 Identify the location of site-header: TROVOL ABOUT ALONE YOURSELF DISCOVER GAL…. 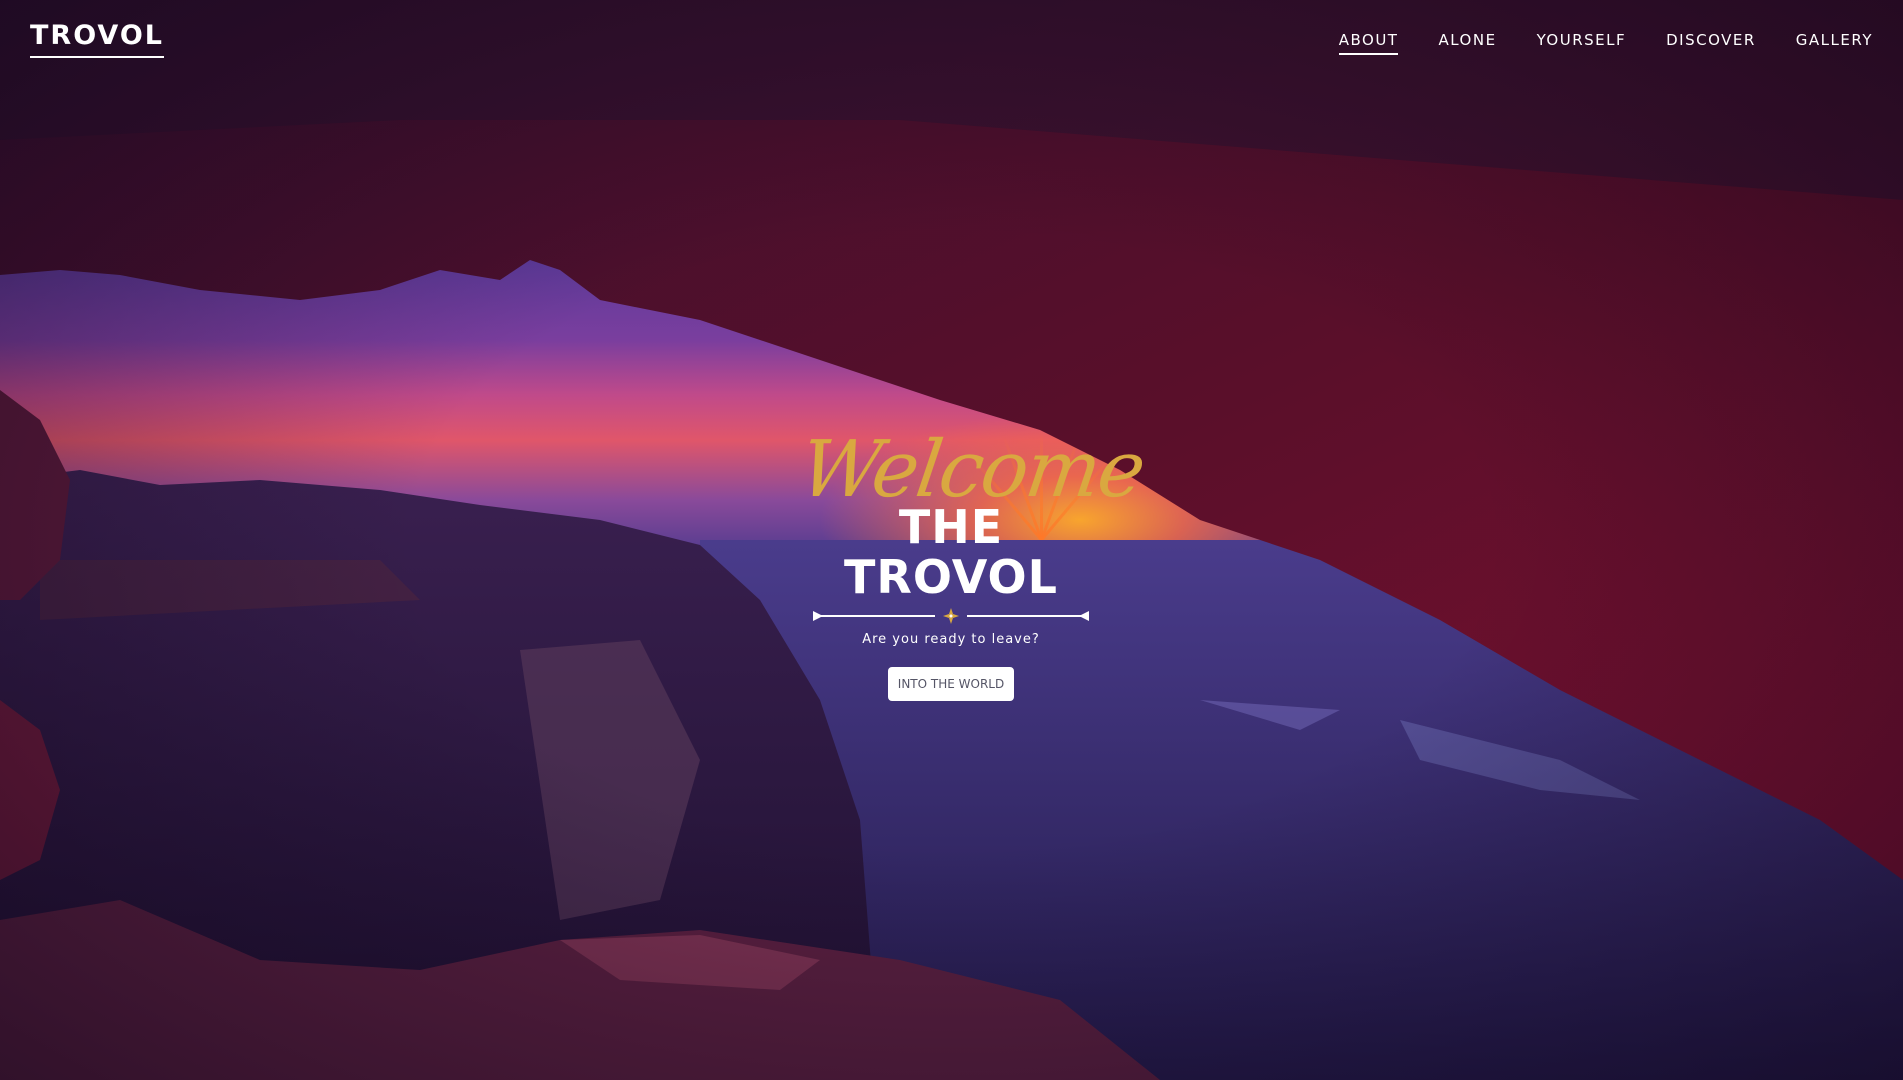
(951, 40).